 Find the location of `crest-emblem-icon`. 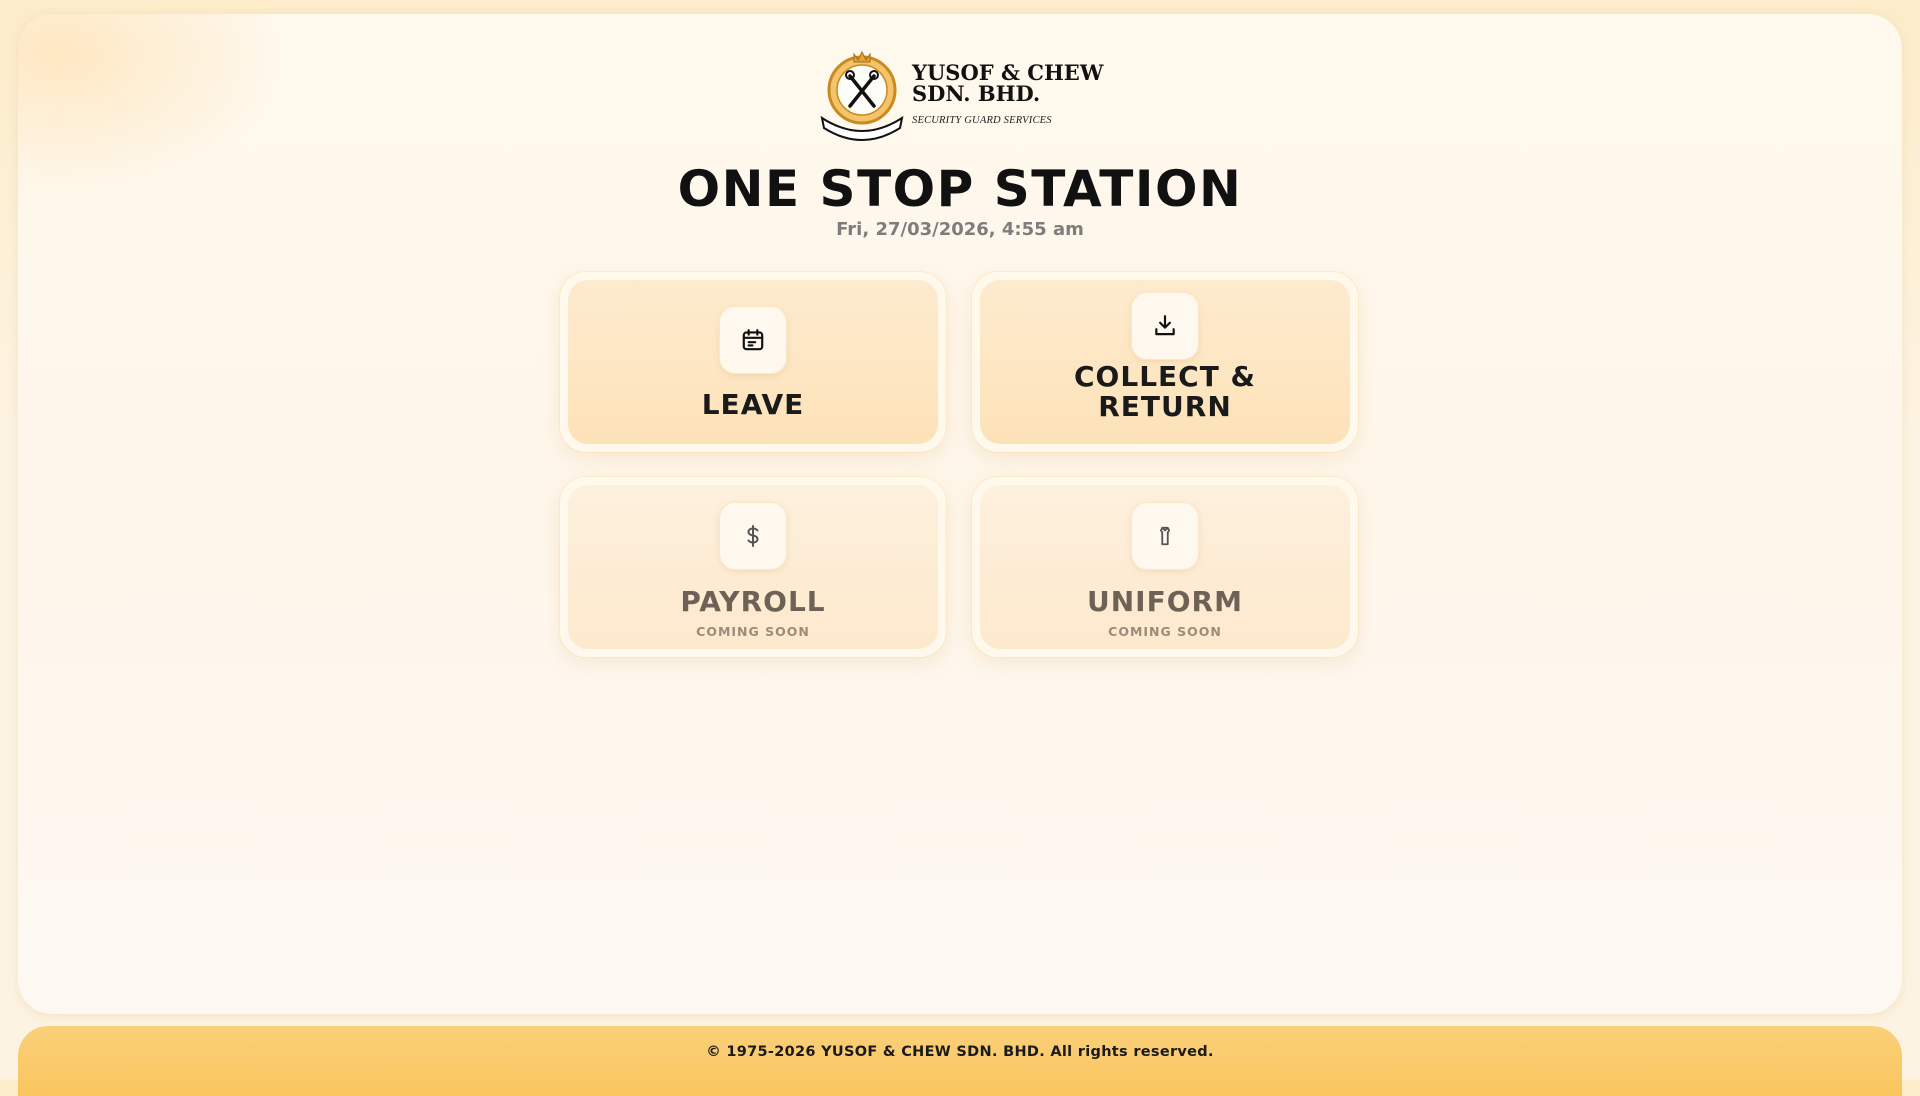

crest-emblem-icon is located at coordinates (862, 95).